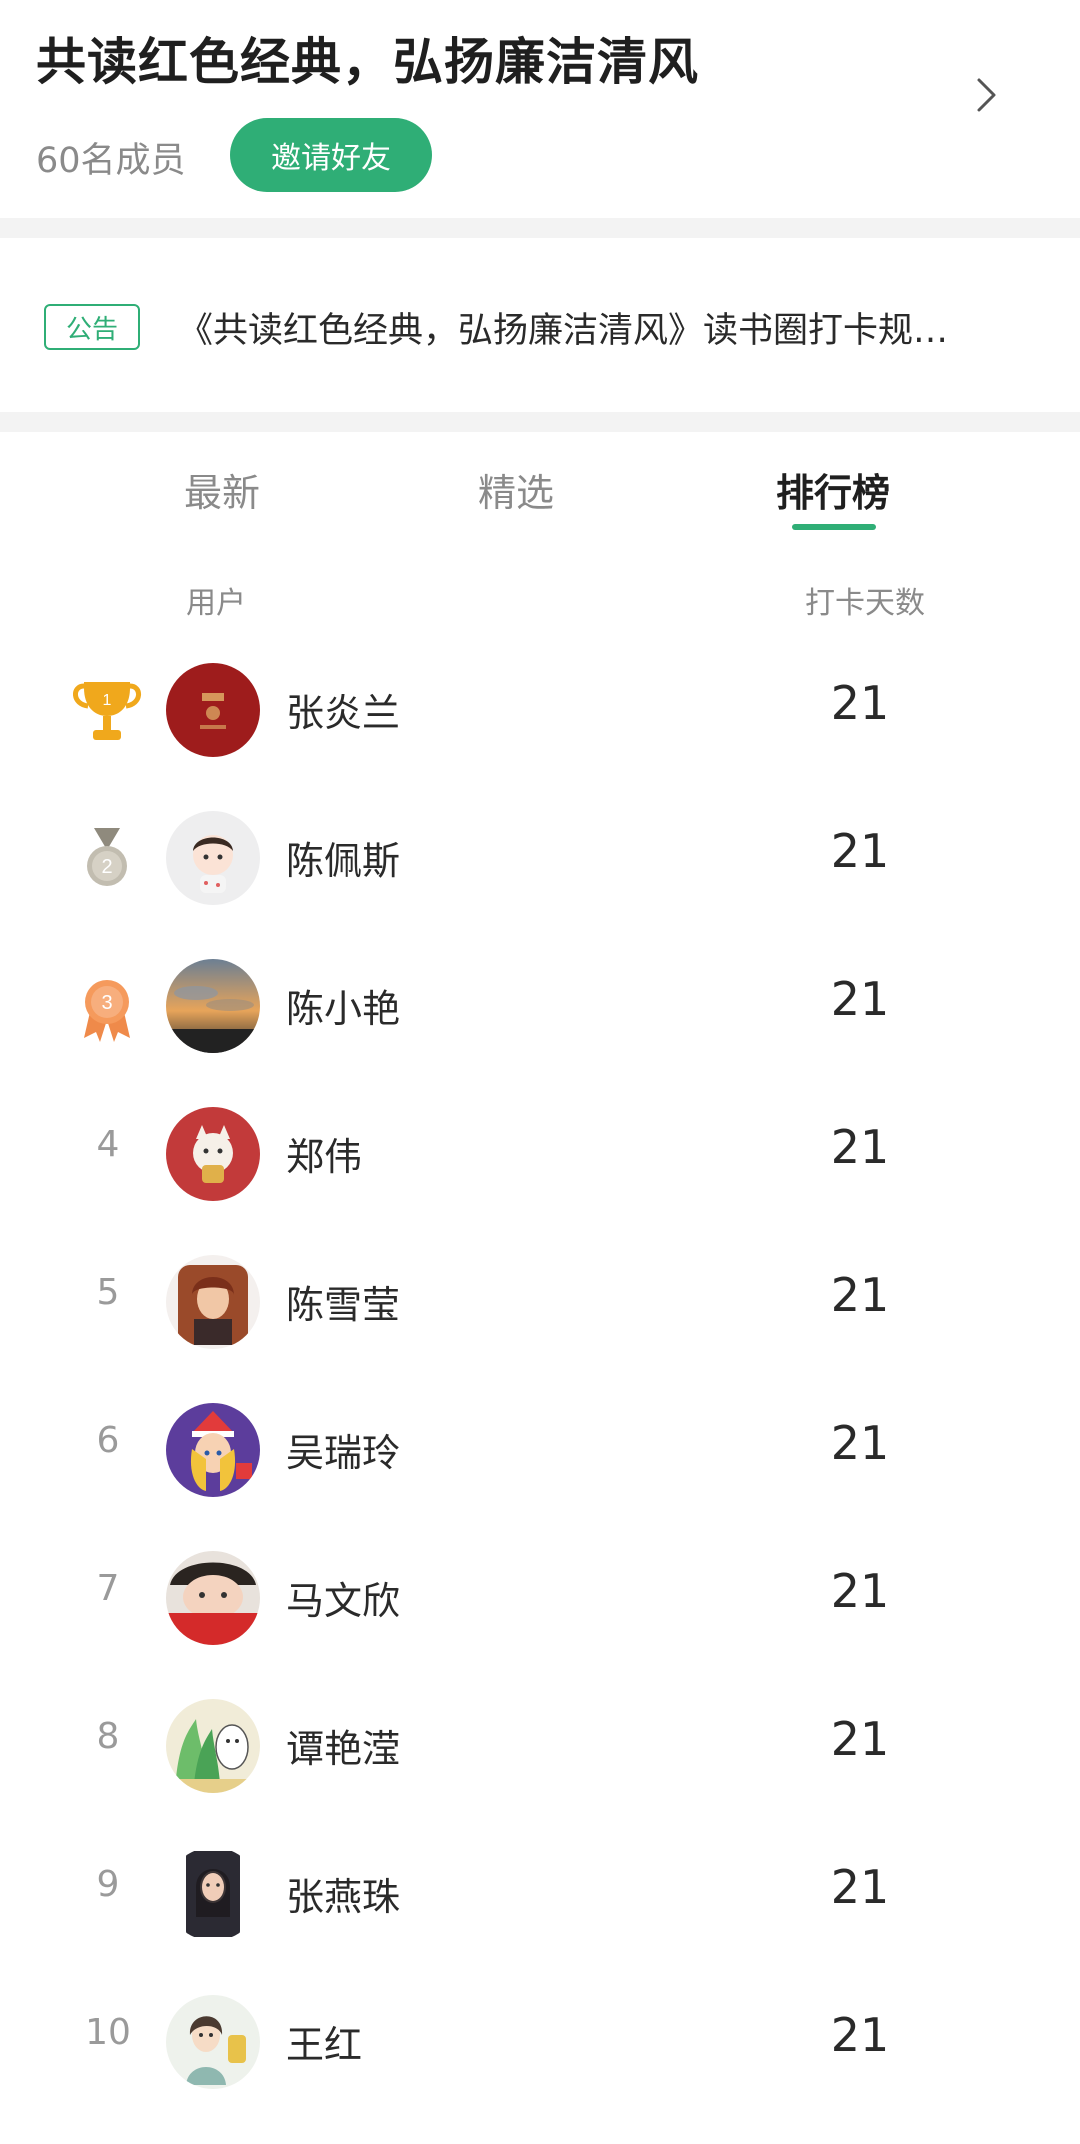 The image size is (1080, 2144). Describe the element at coordinates (108, 1440) in the screenshot. I see `rank-number: 6` at that location.